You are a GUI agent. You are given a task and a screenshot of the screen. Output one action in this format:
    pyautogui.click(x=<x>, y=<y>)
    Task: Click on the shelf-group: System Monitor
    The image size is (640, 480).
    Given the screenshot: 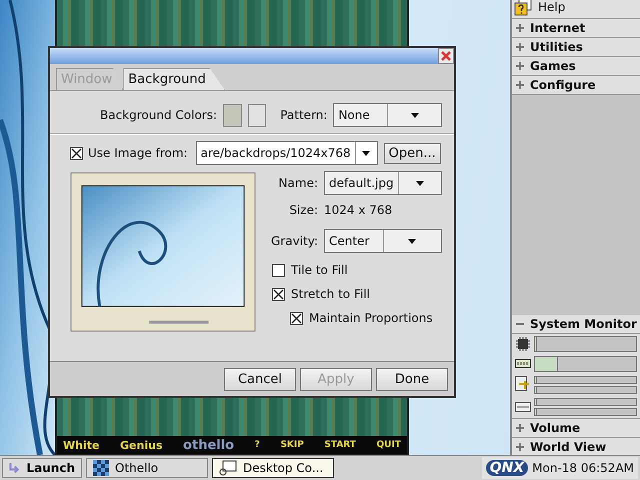 What is the action you would take?
    pyautogui.click(x=576, y=324)
    